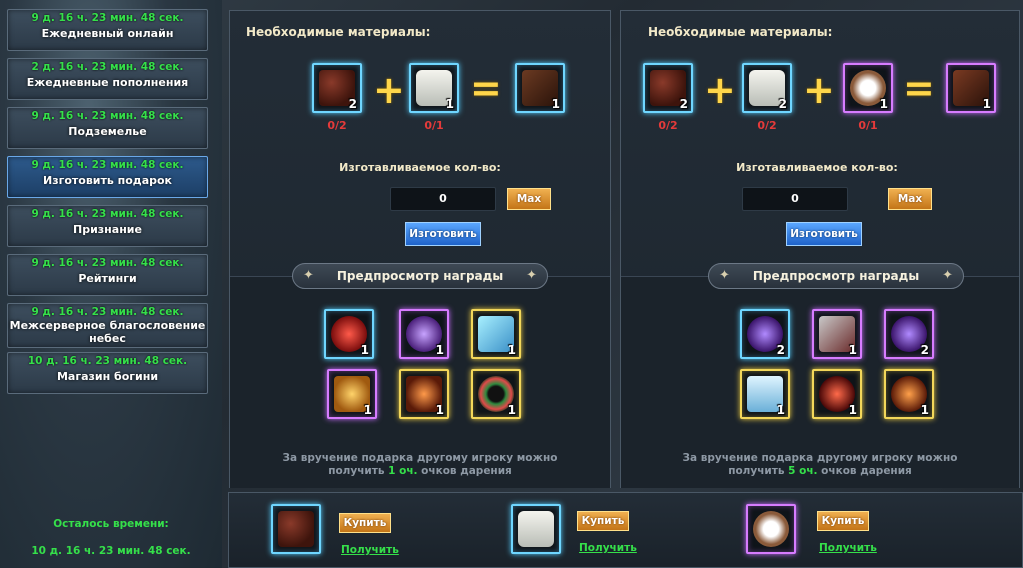  Describe the element at coordinates (107, 376) in the screenshot. I see `sidebar-item-label: Магазин богини` at that location.